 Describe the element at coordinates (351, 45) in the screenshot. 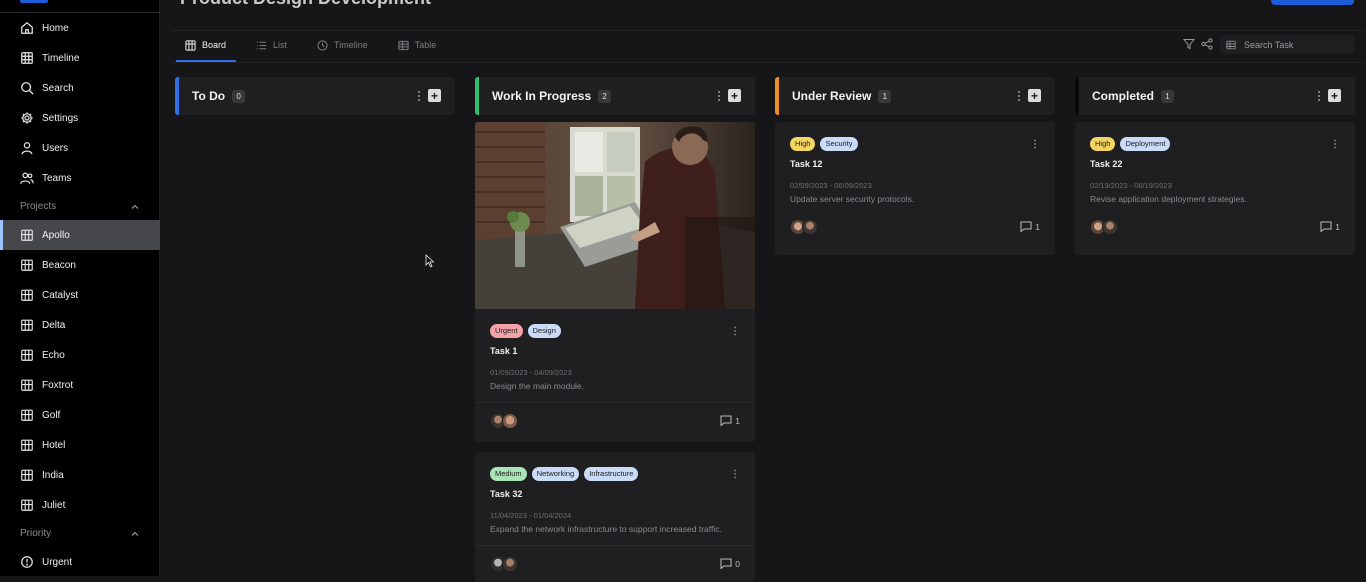

I see `tab-label: Timeline` at that location.